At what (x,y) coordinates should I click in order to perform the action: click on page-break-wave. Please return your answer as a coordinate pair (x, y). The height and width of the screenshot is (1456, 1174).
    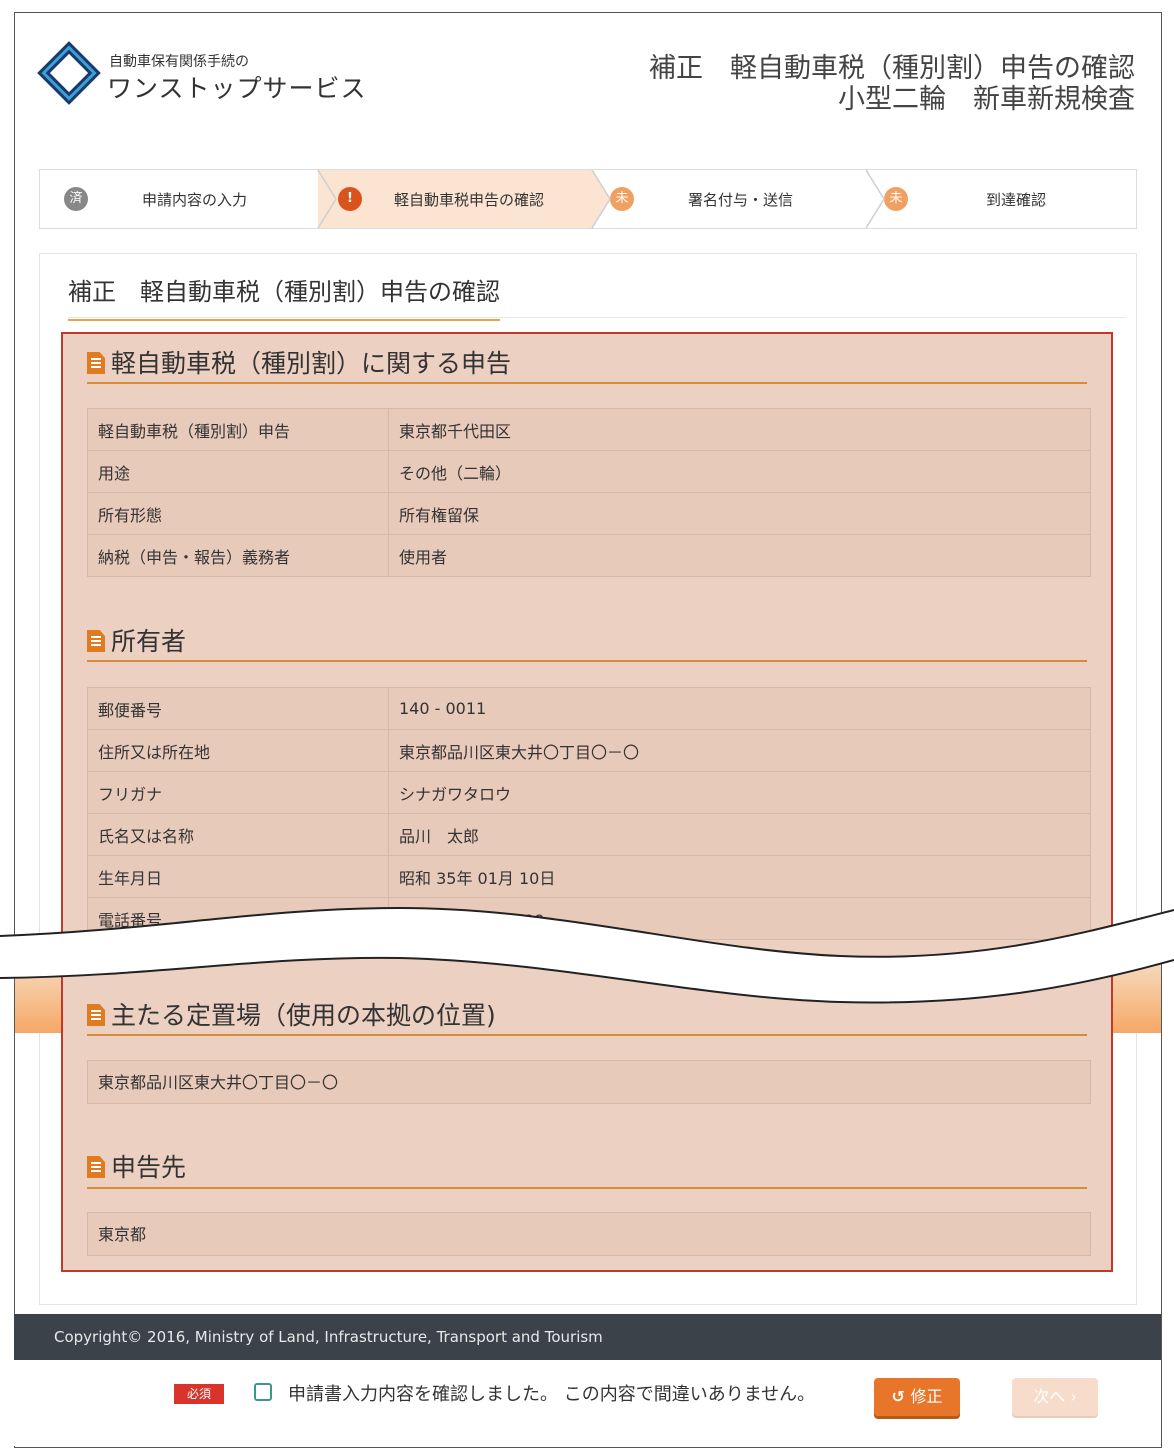
    Looking at the image, I should click on (587, 955).